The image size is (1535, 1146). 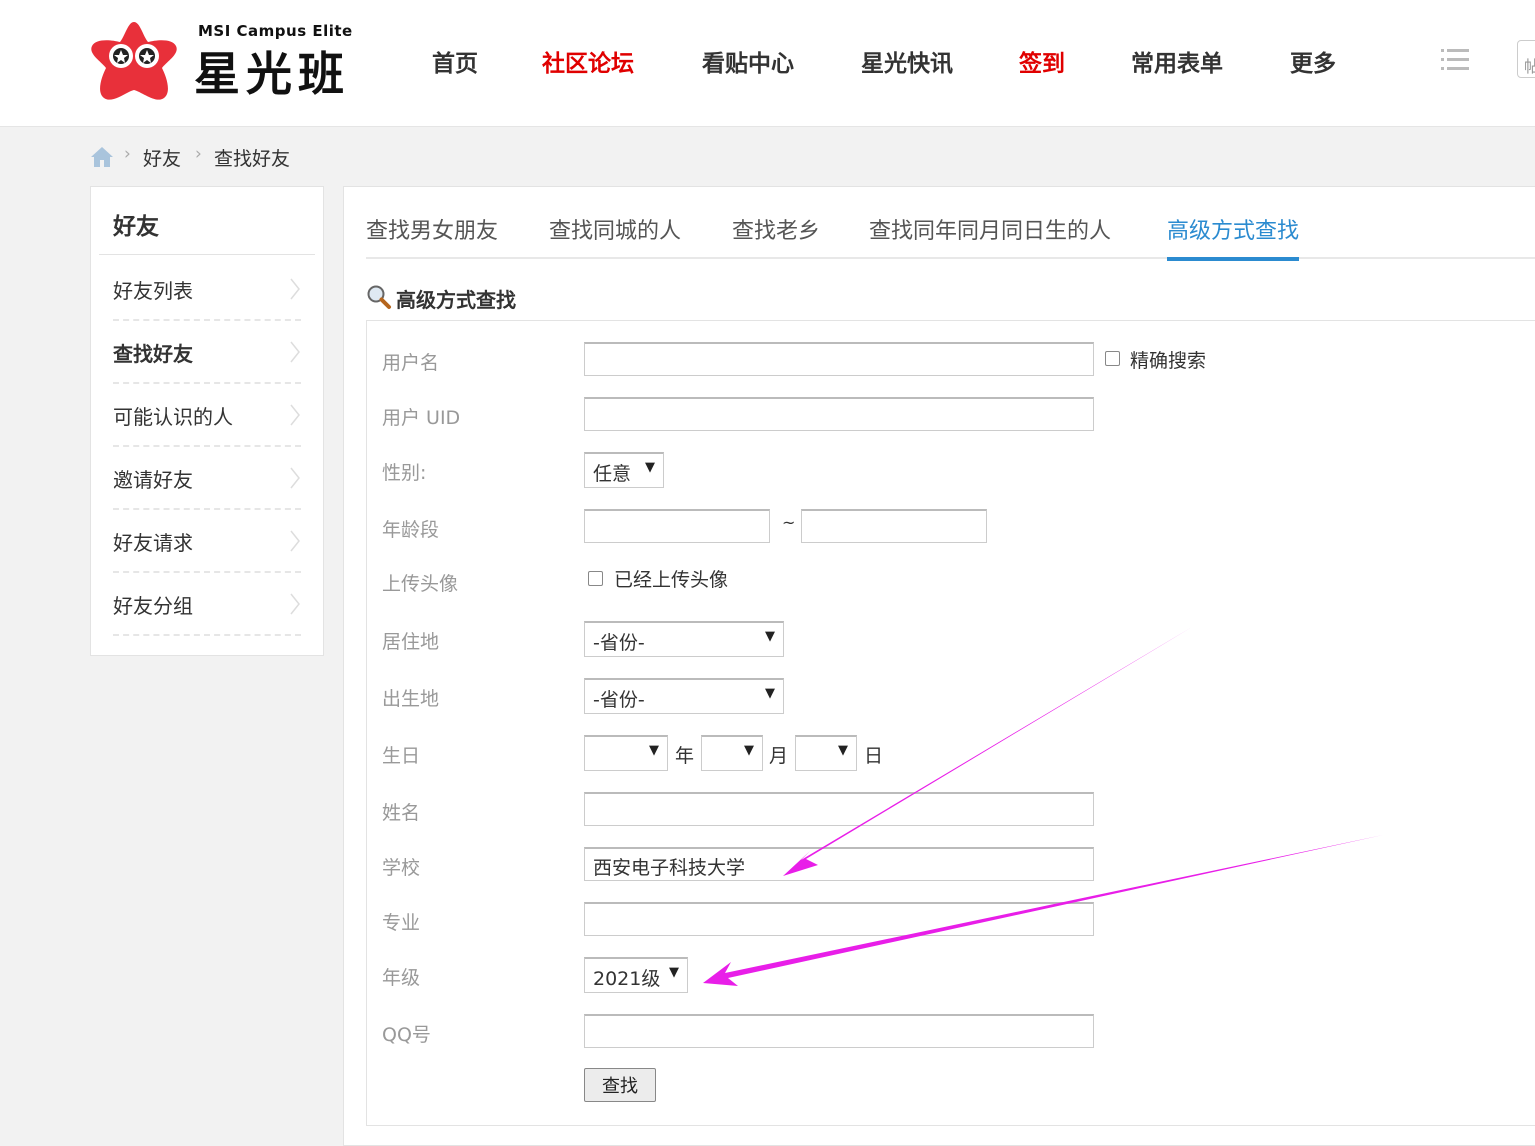 What do you see at coordinates (839, 919) in the screenshot?
I see `major-input` at bounding box center [839, 919].